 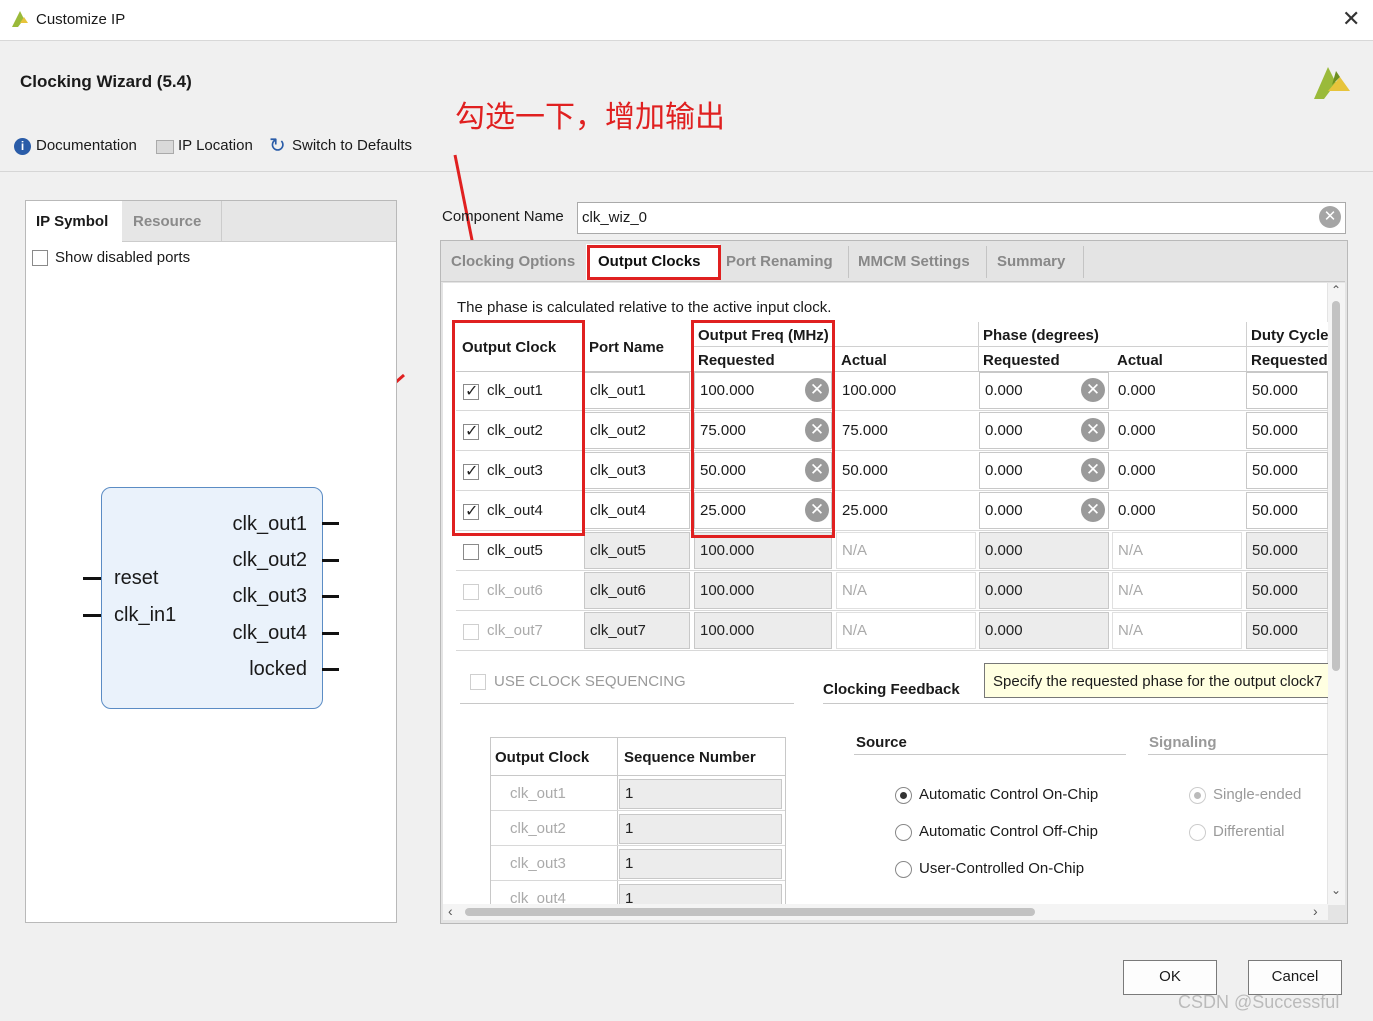 What do you see at coordinates (1315, 911) in the screenshot?
I see `scroll-right-icon: ›` at bounding box center [1315, 911].